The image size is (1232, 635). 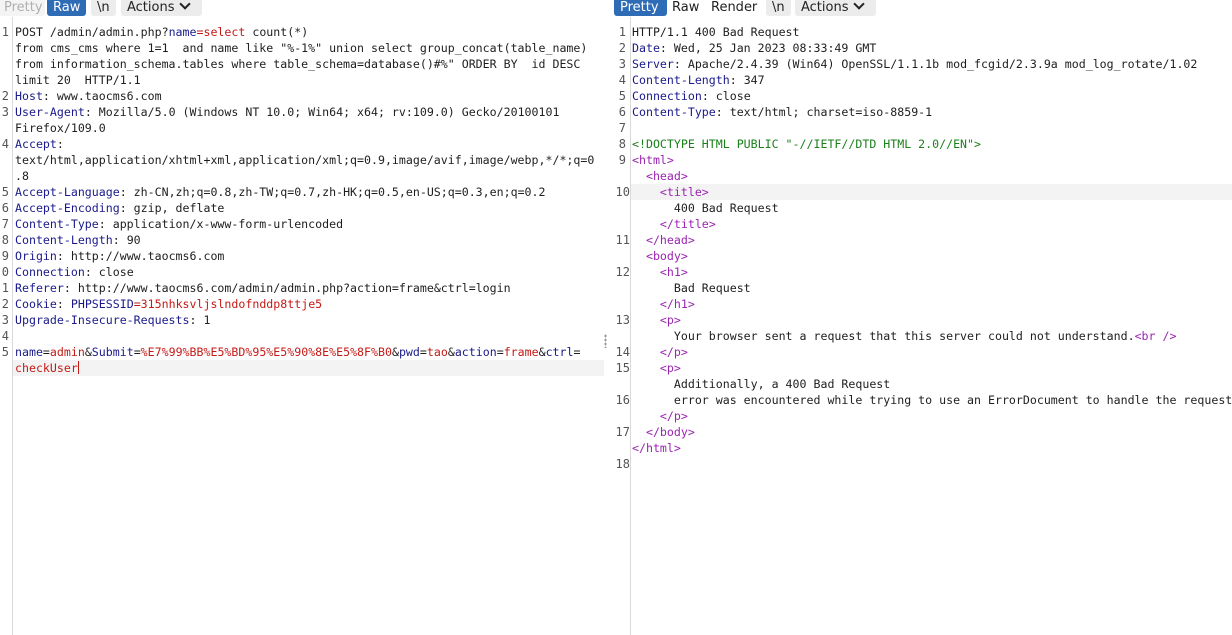 I want to click on request-header-line: Upgrade-Insecure-Requests: 1, so click(x=113, y=320).